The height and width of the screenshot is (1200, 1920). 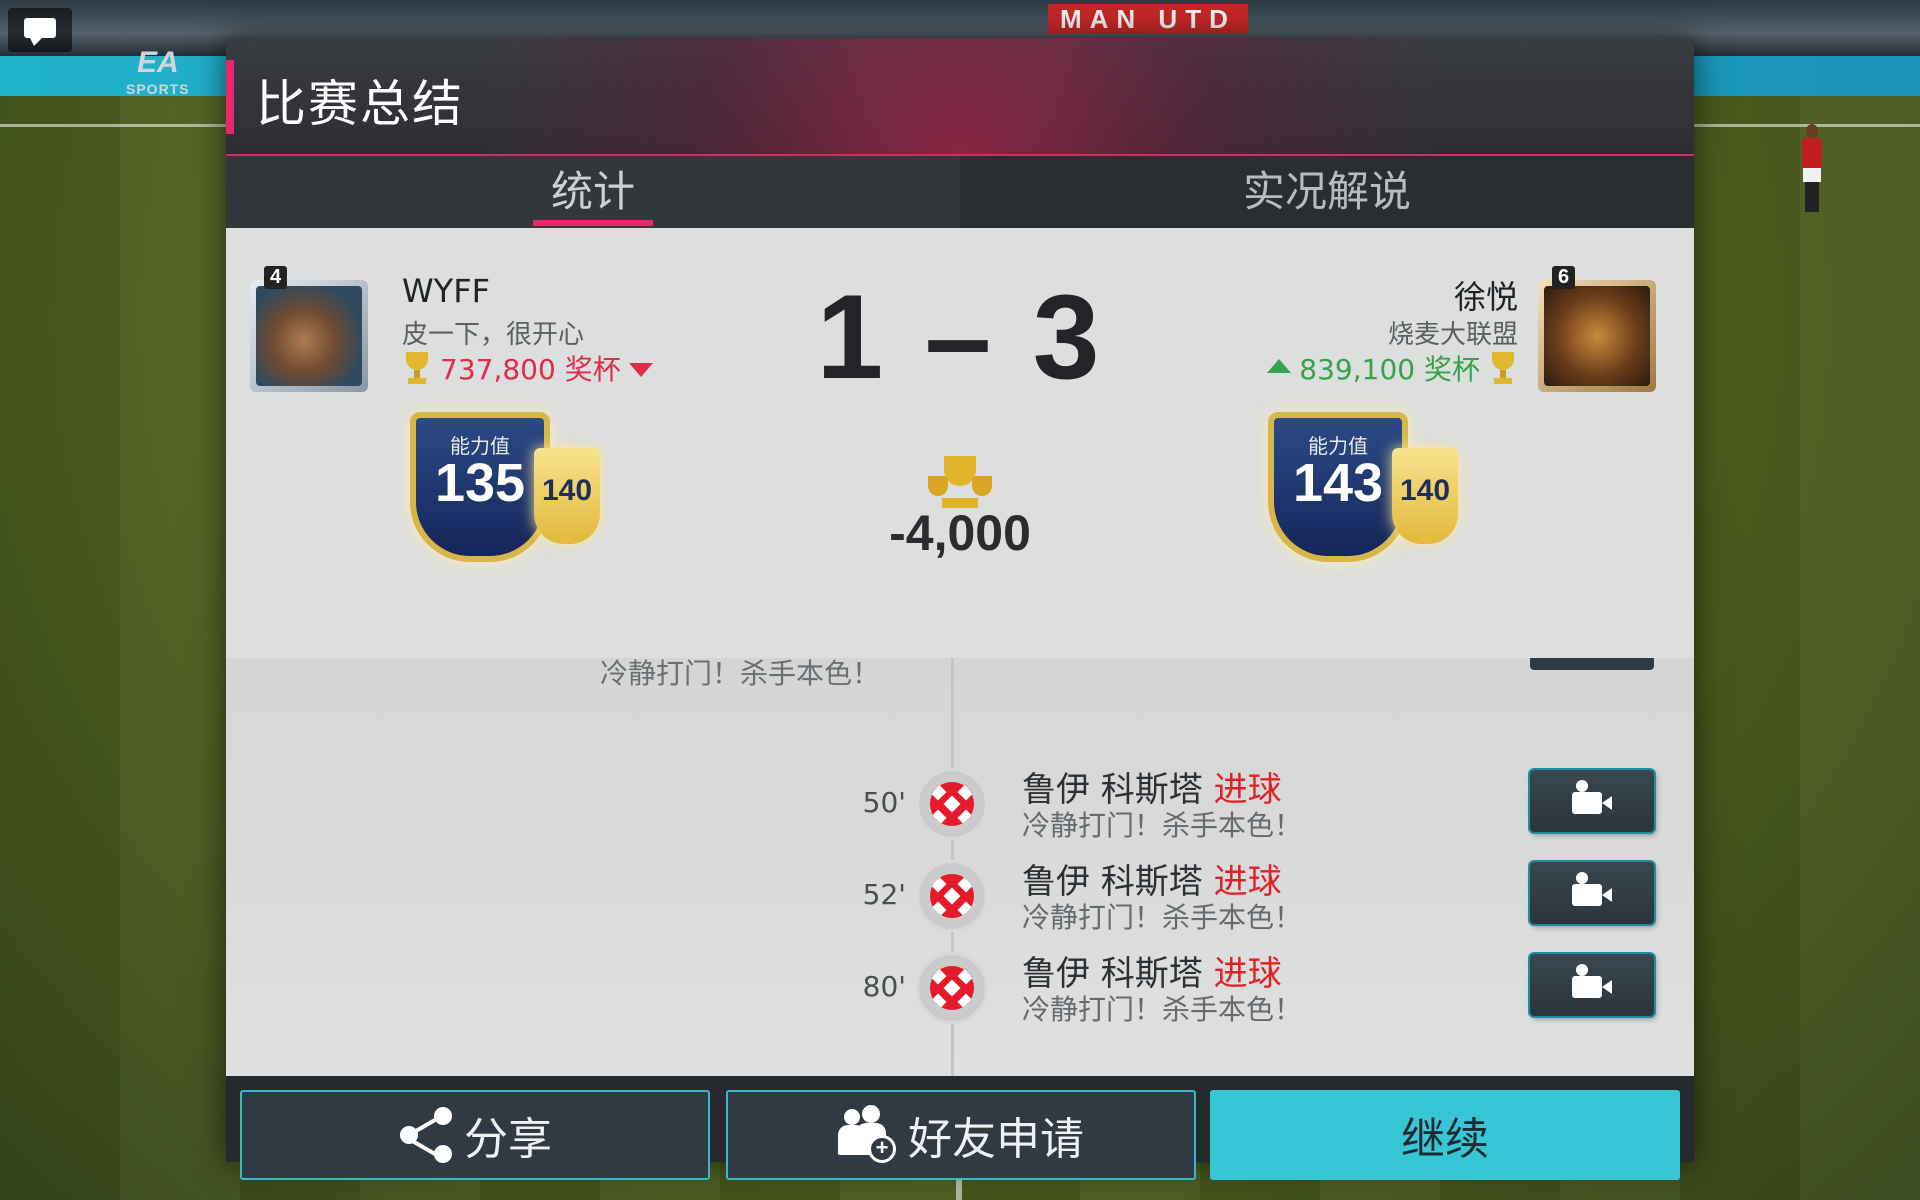 I want to click on event-minute: 52', so click(x=884, y=894).